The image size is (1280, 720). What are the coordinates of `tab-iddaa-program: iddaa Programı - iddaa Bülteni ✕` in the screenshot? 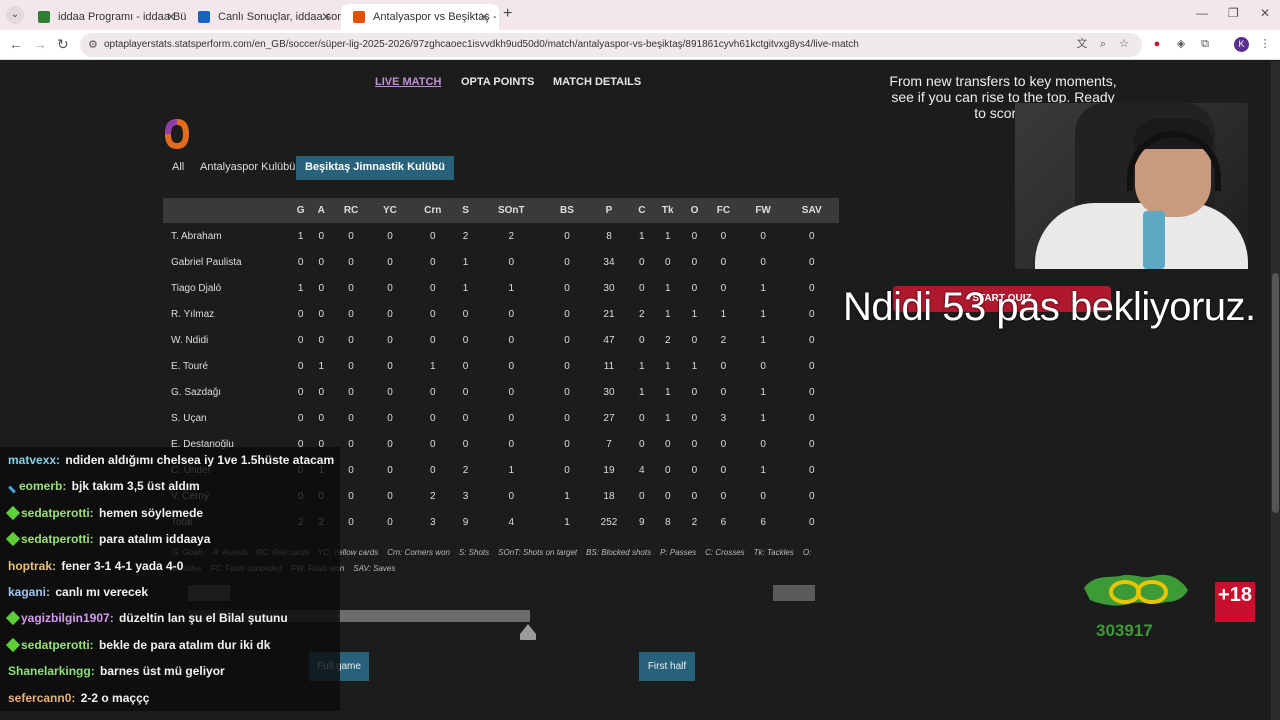 It's located at (106, 17).